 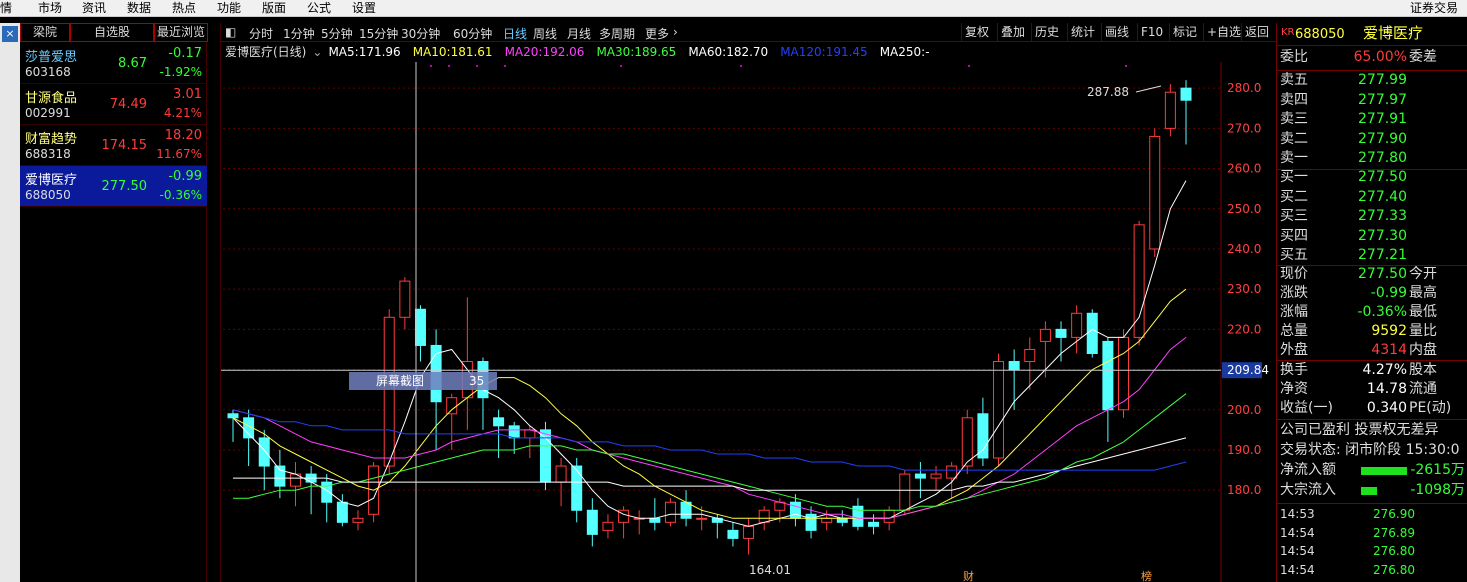 I want to click on stock-name: 财富趋势, so click(x=51, y=139).